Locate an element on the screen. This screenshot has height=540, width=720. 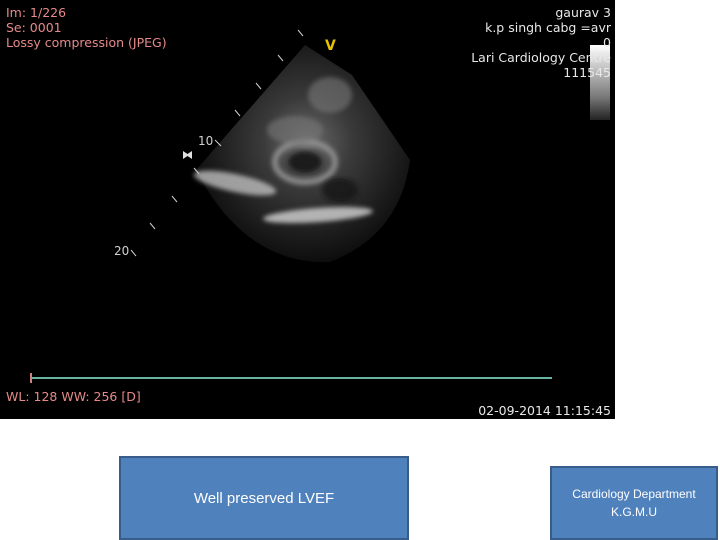
window-level: WL: 128 WW: 256 [D] is located at coordinates (73, 396).